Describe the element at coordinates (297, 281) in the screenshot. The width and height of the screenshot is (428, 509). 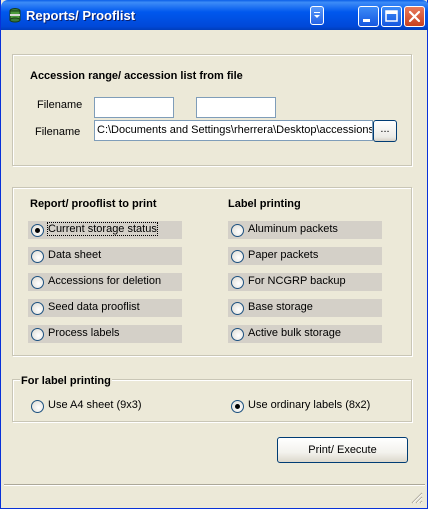
I see `option-label: For NCGRP backup` at that location.